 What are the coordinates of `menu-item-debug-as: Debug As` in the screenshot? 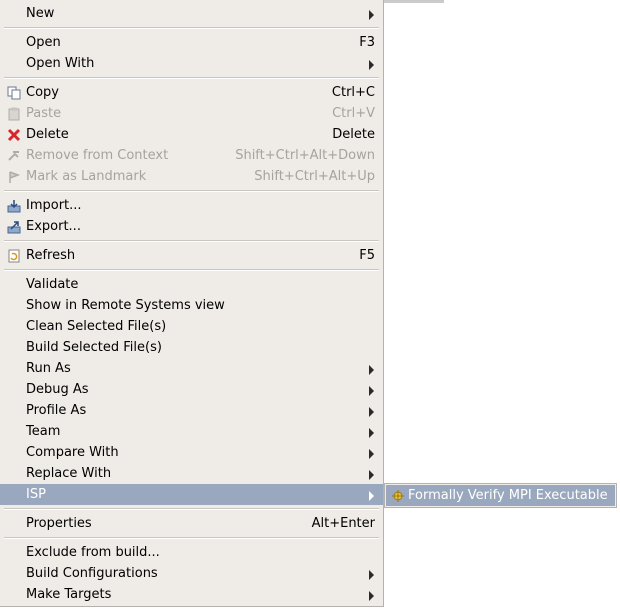 It's located at (191, 389).